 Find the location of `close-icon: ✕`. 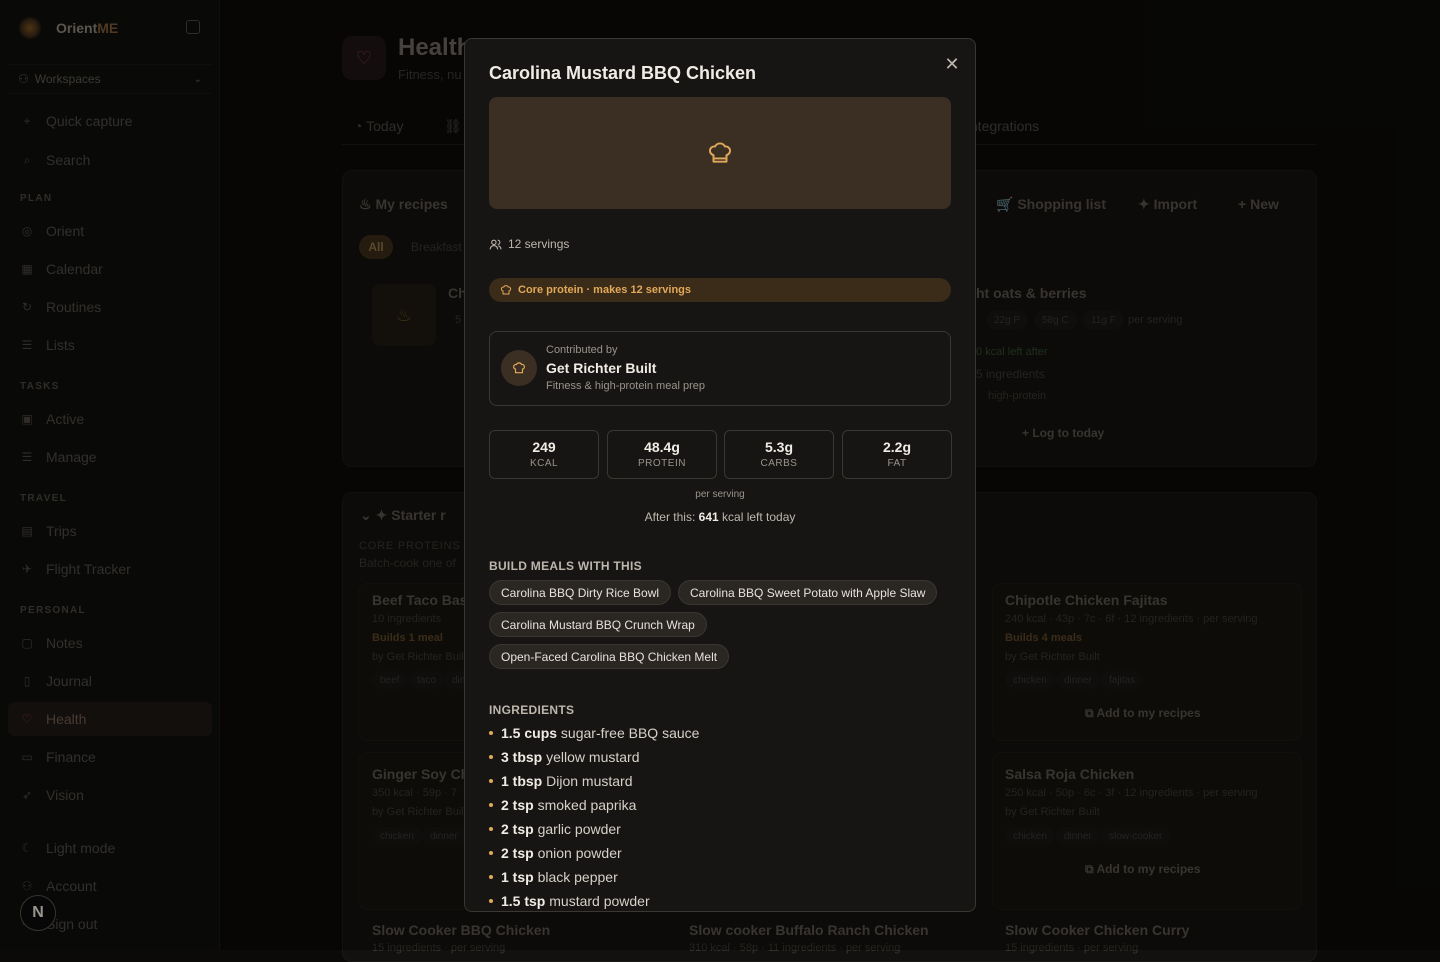

close-icon: ✕ is located at coordinates (952, 64).